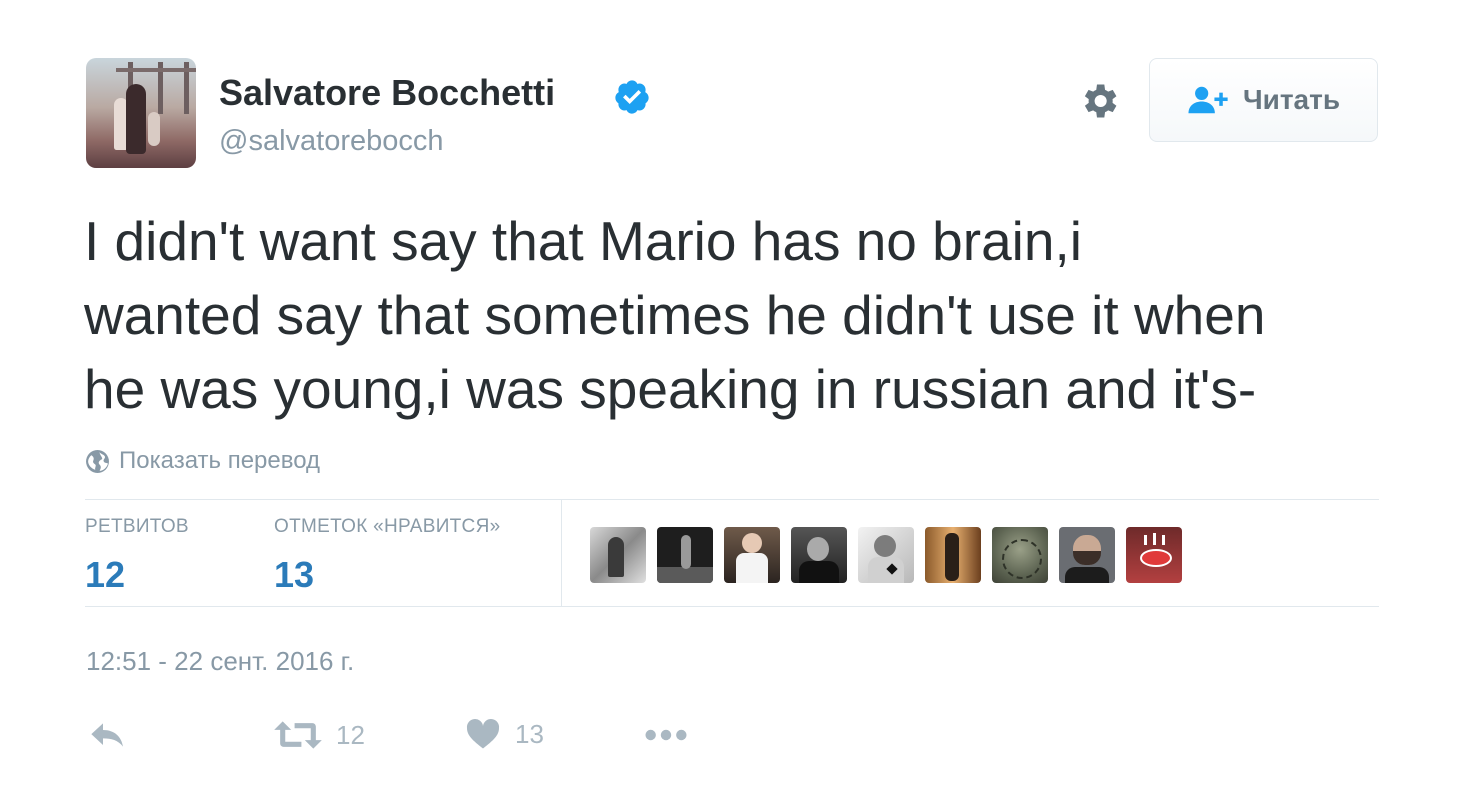 This screenshot has width=1460, height=802. What do you see at coordinates (156, 70) in the screenshot?
I see `avatar-rail` at bounding box center [156, 70].